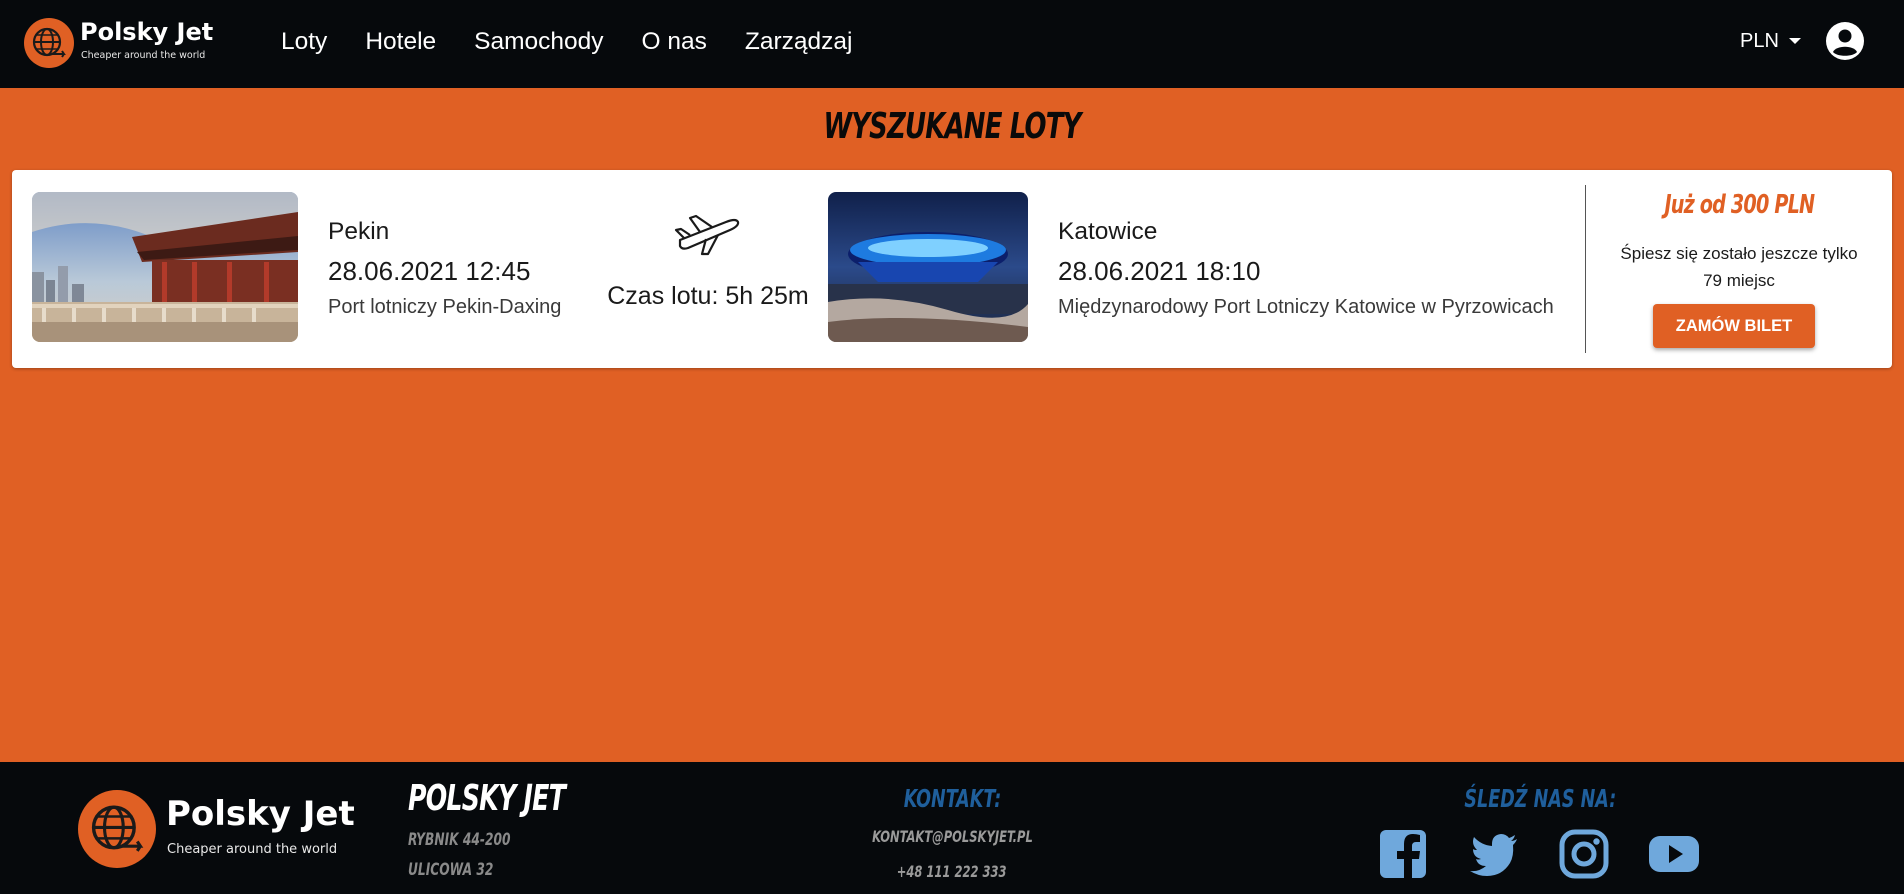 This screenshot has width=1904, height=894. I want to click on nav-link-samochody: Samochody, so click(538, 42).